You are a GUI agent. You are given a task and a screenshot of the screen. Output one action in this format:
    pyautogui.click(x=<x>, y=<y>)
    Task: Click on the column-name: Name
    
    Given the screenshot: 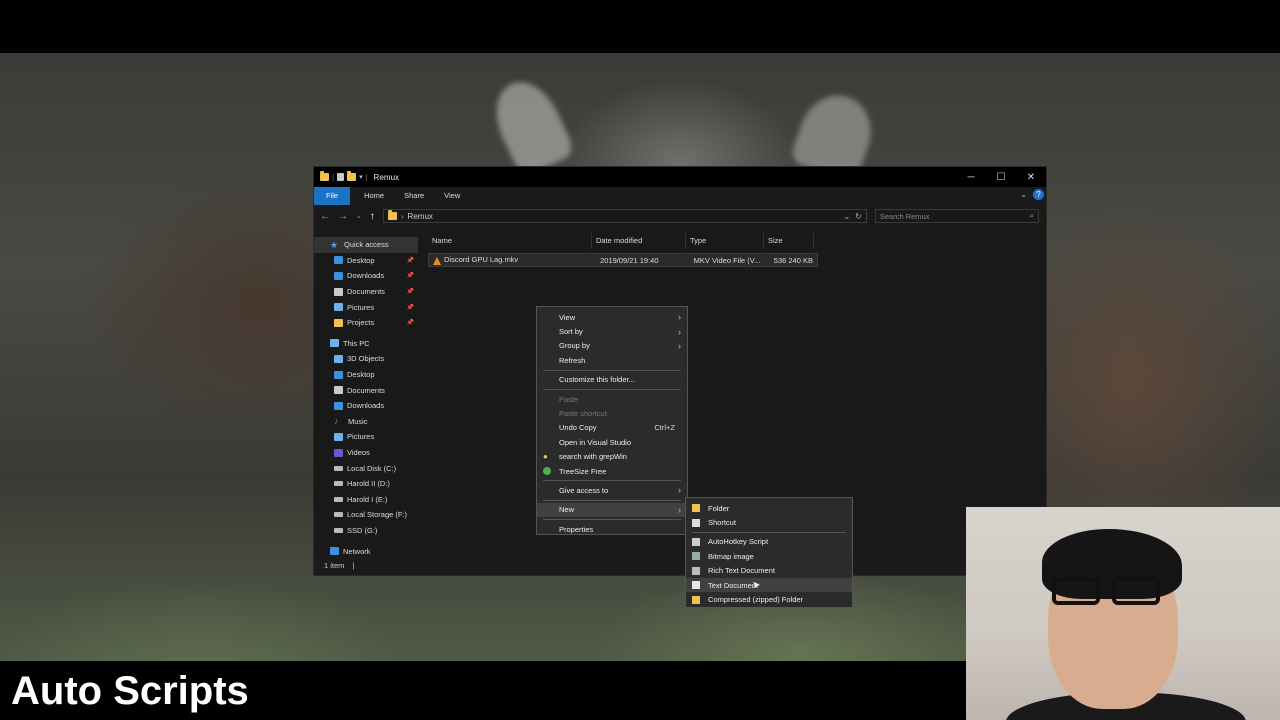 What is the action you would take?
    pyautogui.click(x=505, y=241)
    